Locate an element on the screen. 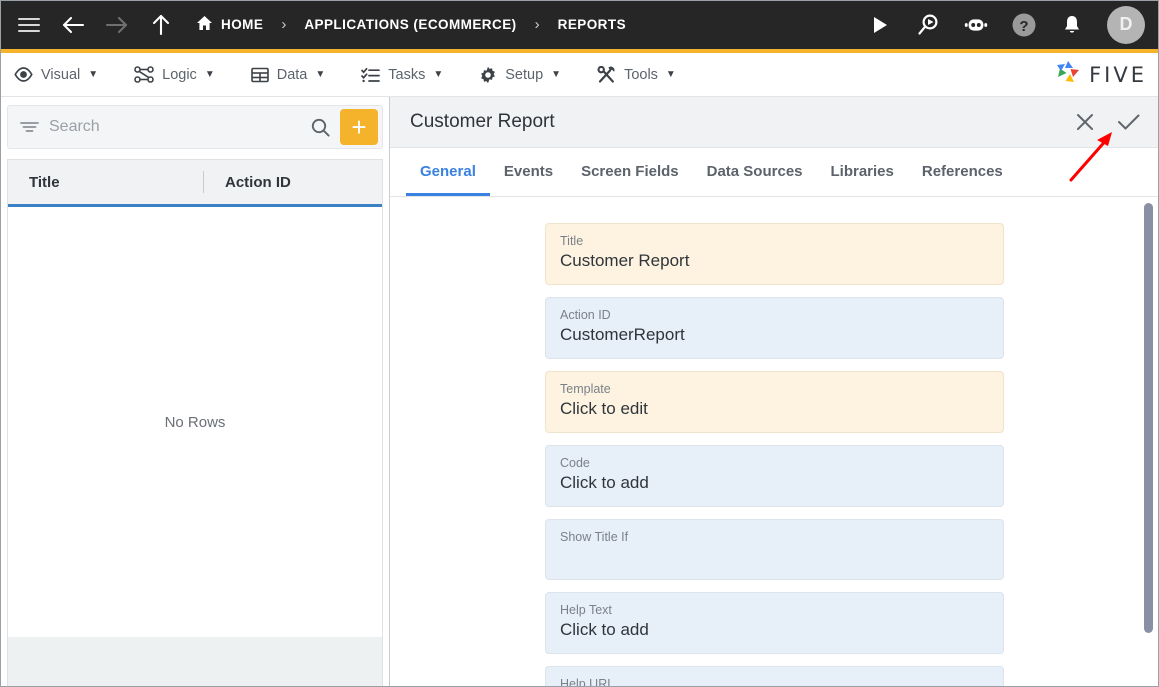 The height and width of the screenshot is (687, 1159). arrow-left-icon is located at coordinates (73, 25).